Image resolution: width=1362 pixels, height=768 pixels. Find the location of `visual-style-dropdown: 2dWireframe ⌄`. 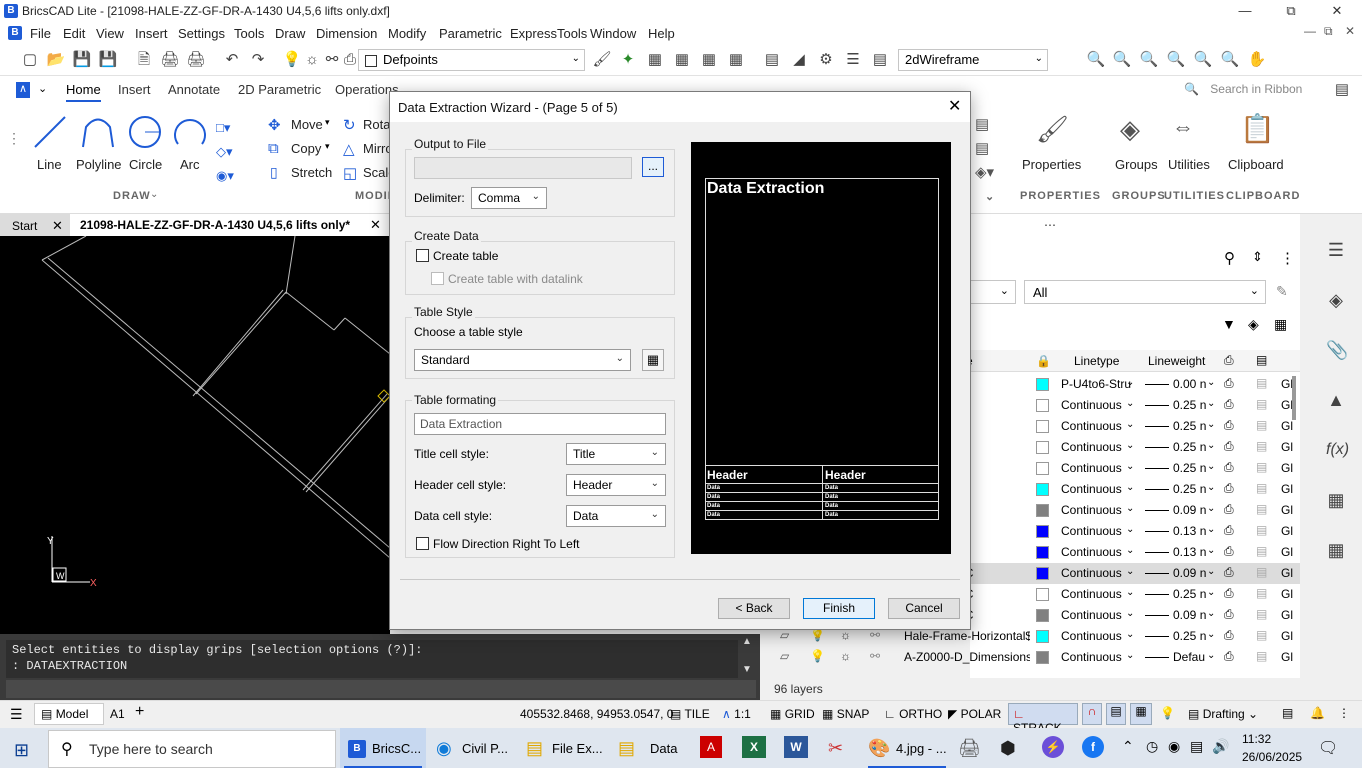

visual-style-dropdown: 2dWireframe ⌄ is located at coordinates (973, 60).